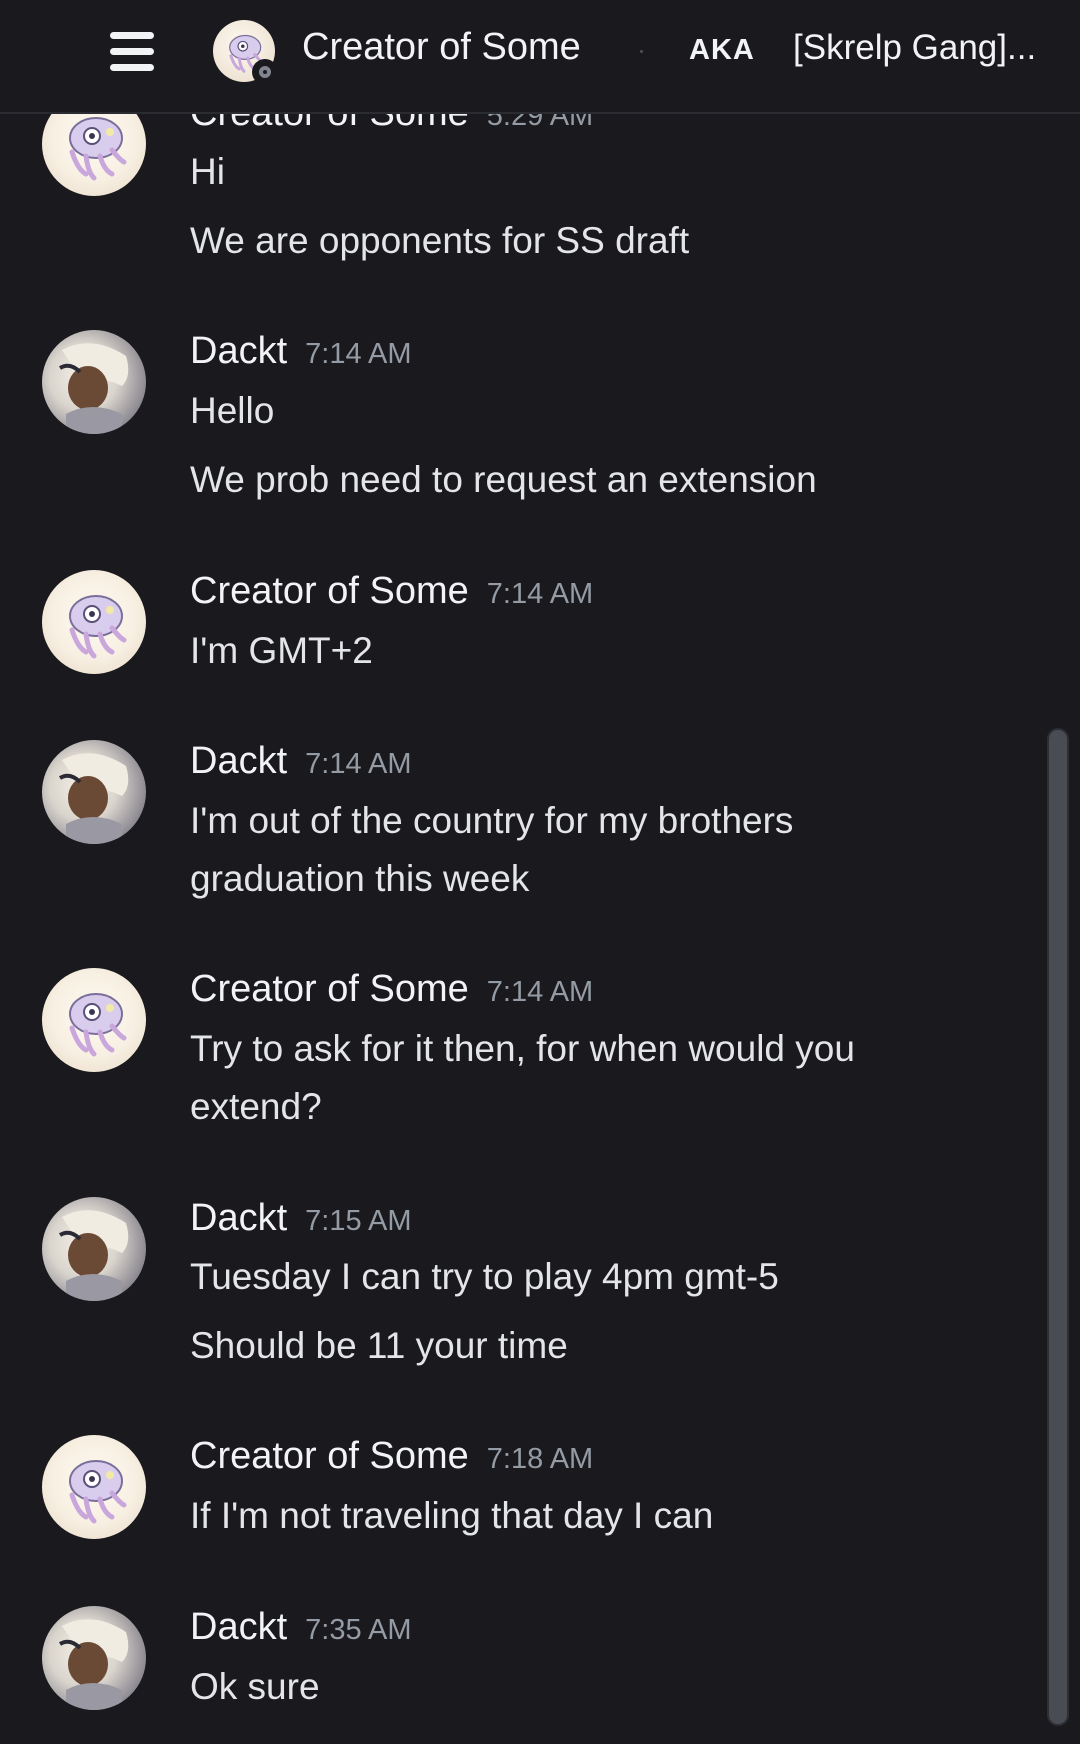  Describe the element at coordinates (301, 1627) in the screenshot. I see `message-header: Dackt 7:35 AM` at that location.